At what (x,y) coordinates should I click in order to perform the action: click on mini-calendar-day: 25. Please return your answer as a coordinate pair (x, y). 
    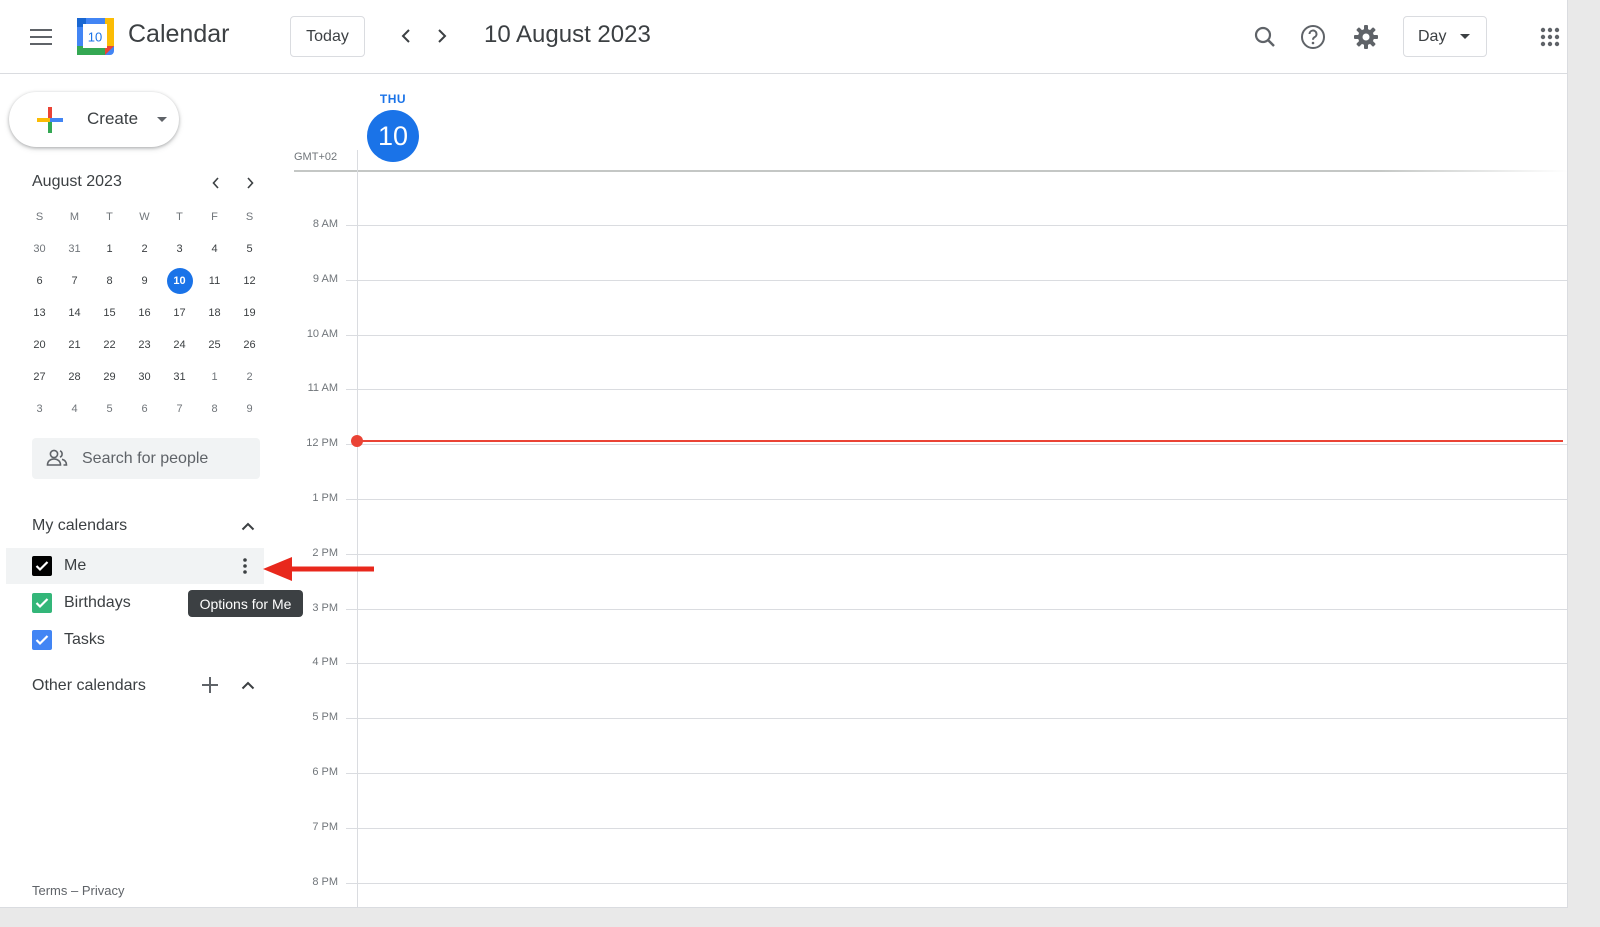
    Looking at the image, I should click on (214, 345).